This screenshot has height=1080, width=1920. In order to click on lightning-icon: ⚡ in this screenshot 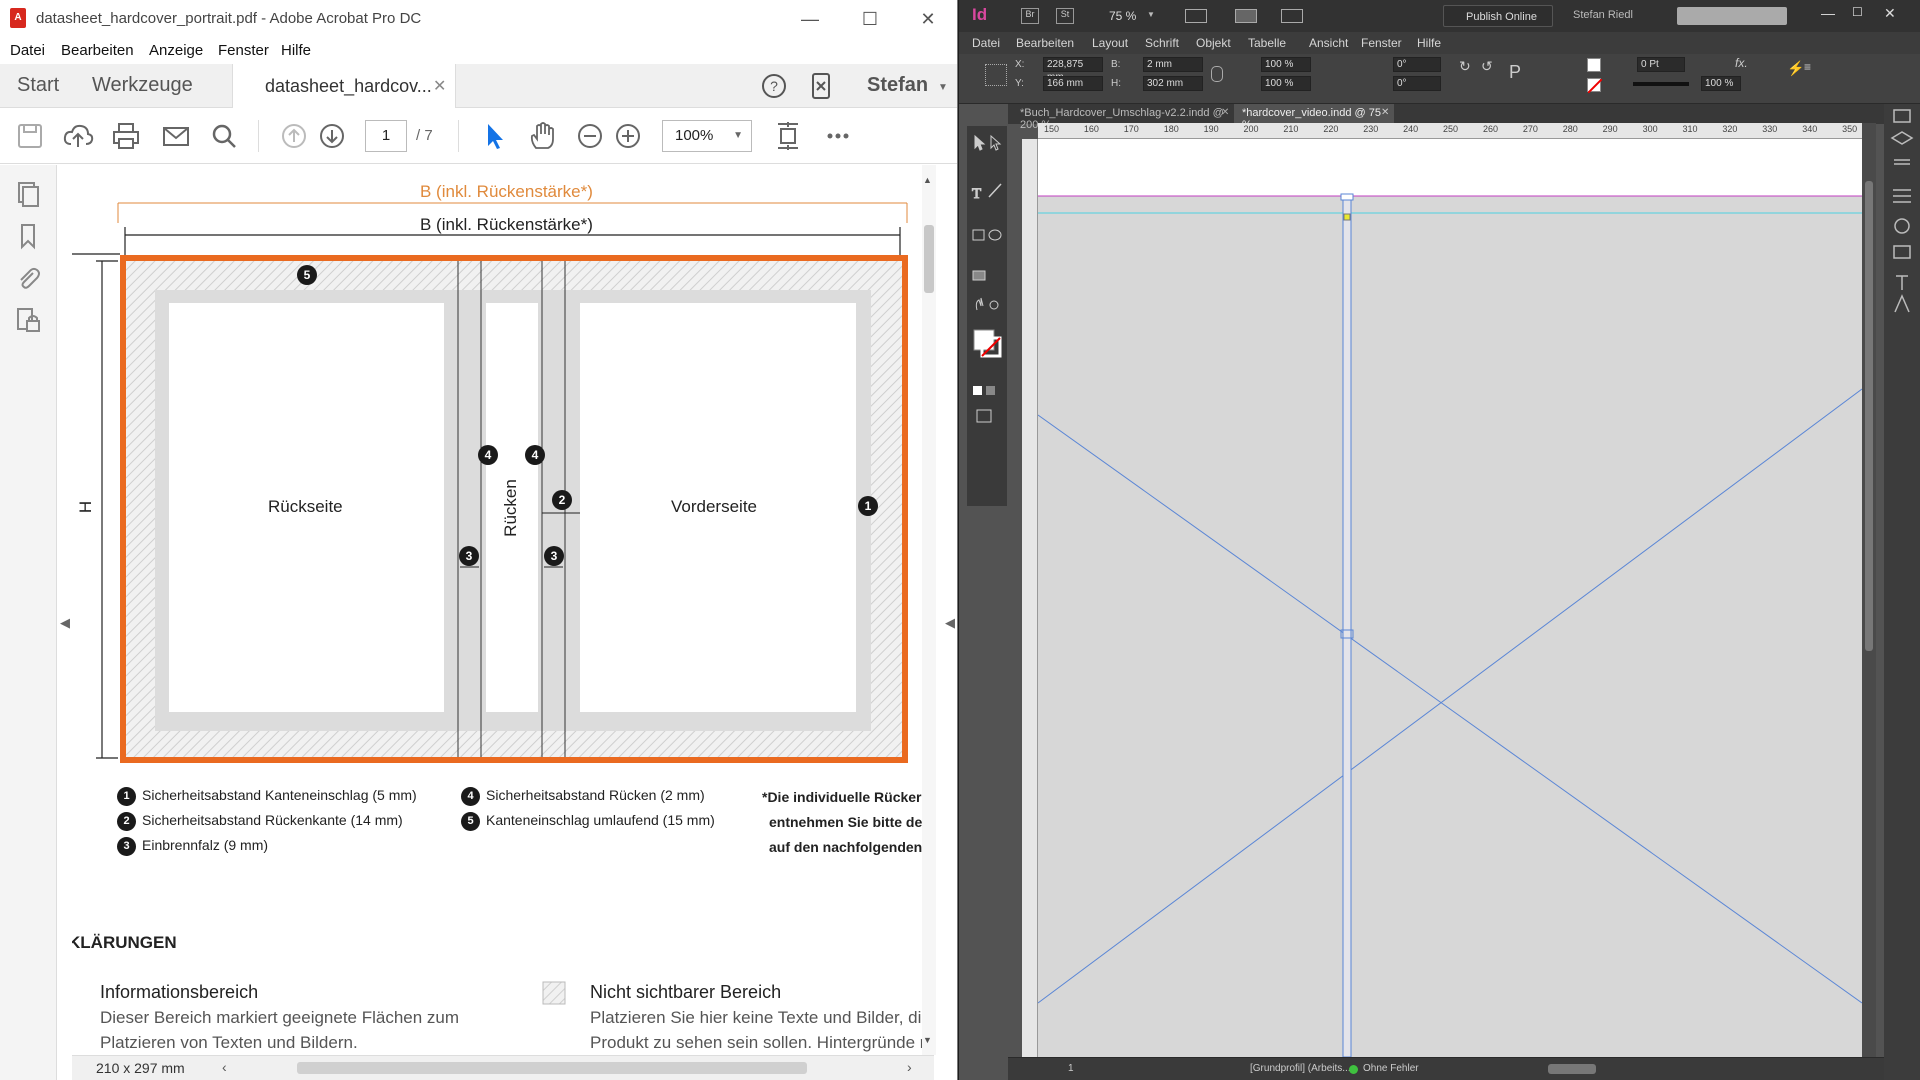, I will do `click(1795, 68)`.